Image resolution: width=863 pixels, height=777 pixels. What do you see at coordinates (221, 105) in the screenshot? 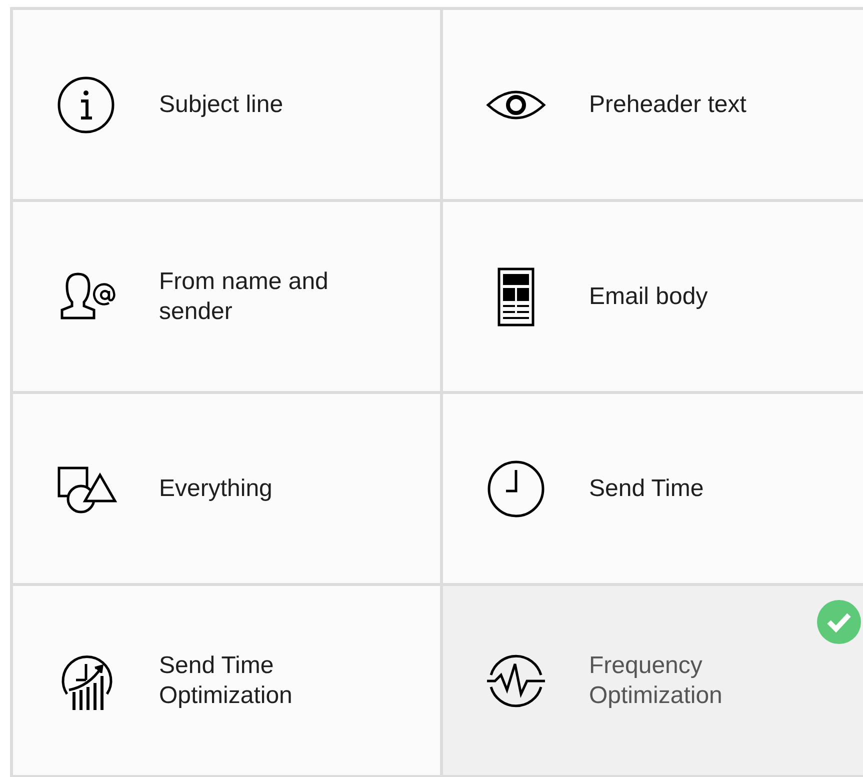
I see `option-label: Subject line` at bounding box center [221, 105].